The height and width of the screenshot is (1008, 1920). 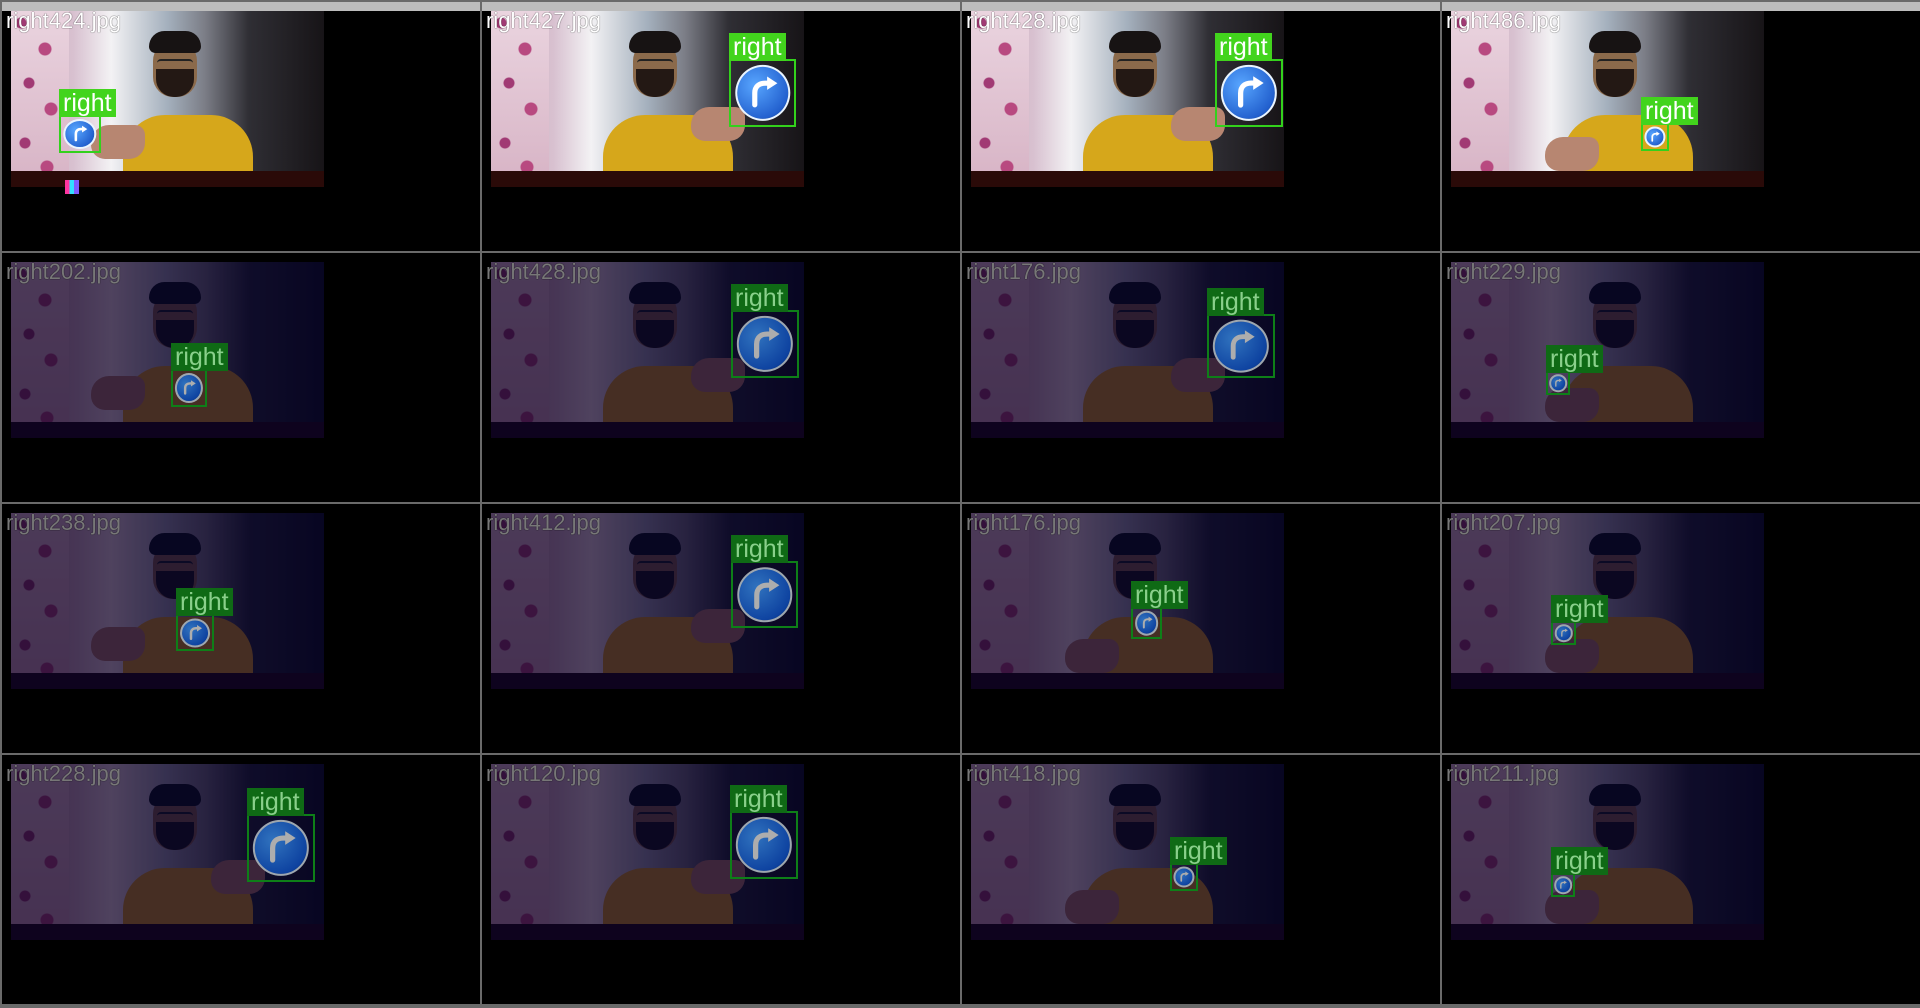 What do you see at coordinates (721, 628) in the screenshot?
I see `grid-cell: right412.jpg right` at bounding box center [721, 628].